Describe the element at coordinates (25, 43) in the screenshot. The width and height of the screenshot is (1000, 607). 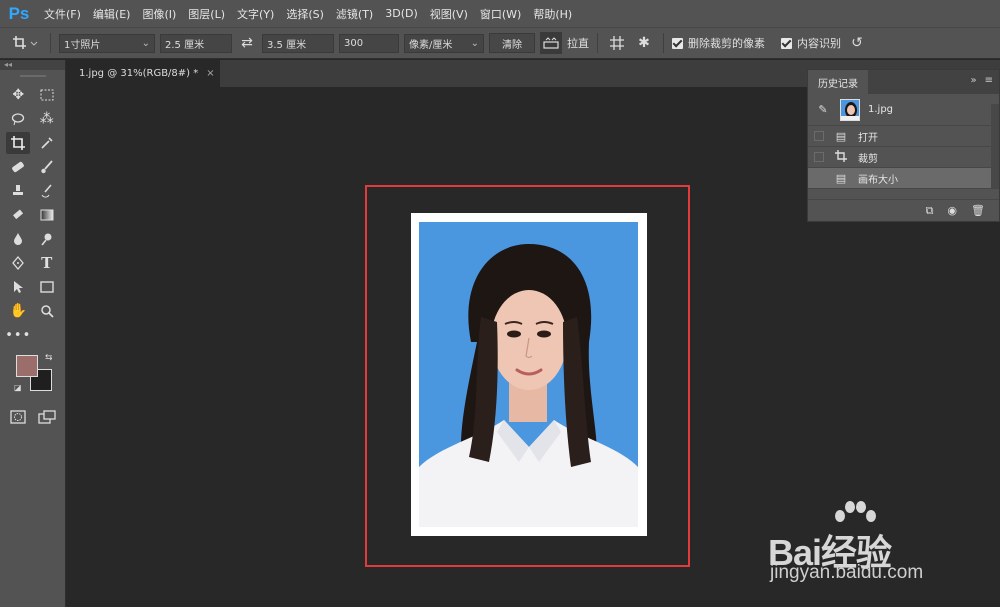
I see `crop-tool-preset-icon` at that location.